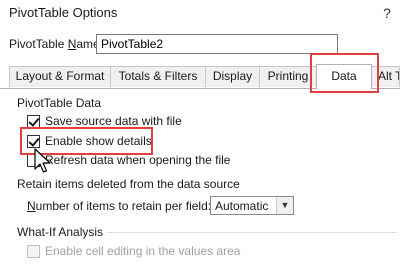 This screenshot has height=280, width=400. What do you see at coordinates (56, 44) in the screenshot?
I see `pivottable-name-label: PivotTable Name:` at bounding box center [56, 44].